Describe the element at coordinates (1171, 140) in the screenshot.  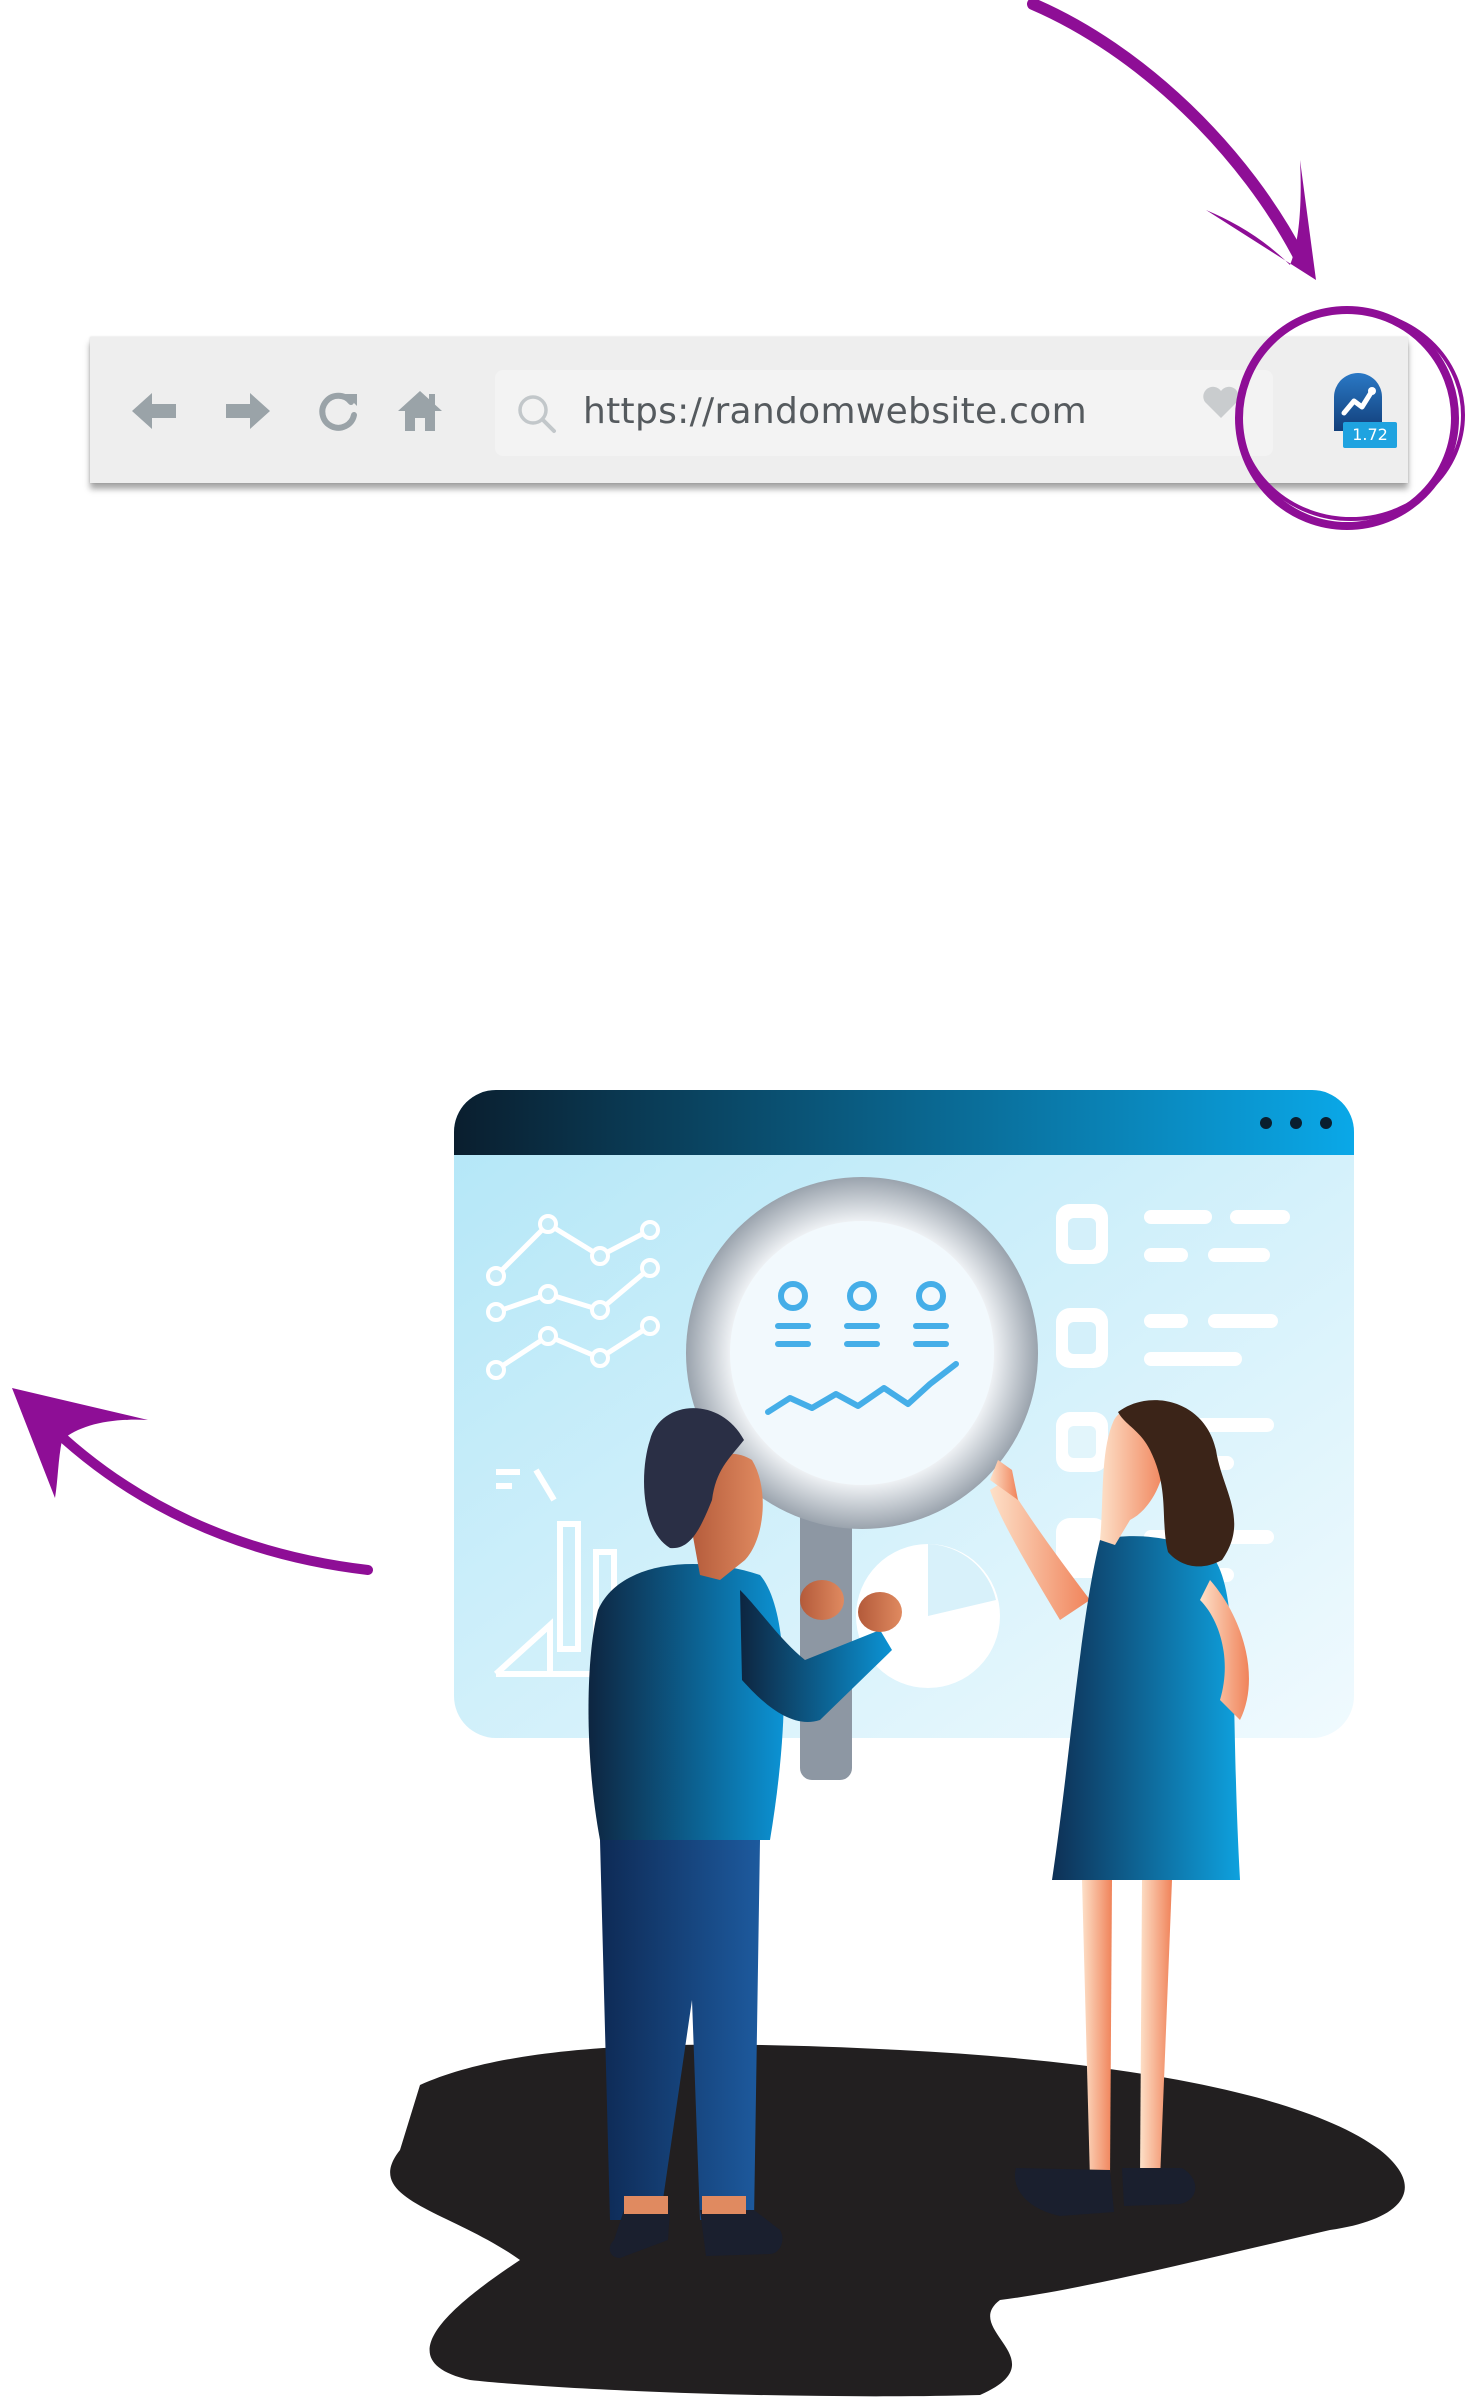
I see `annotation-arrow-top` at that location.